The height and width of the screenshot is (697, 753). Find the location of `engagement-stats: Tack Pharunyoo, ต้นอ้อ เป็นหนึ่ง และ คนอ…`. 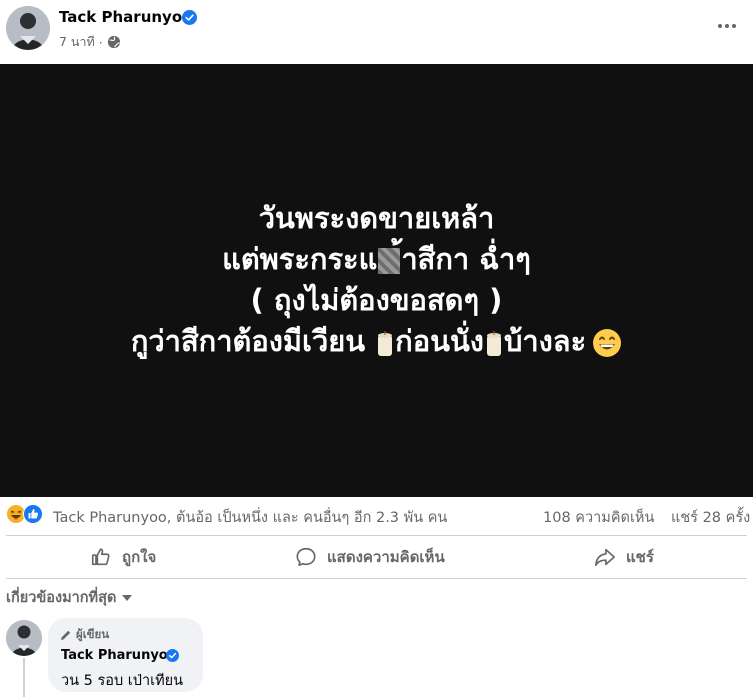

engagement-stats: Tack Pharunyoo, ต้นอ้อ เป็นหนึ่ง และ คนอ… is located at coordinates (376, 516).